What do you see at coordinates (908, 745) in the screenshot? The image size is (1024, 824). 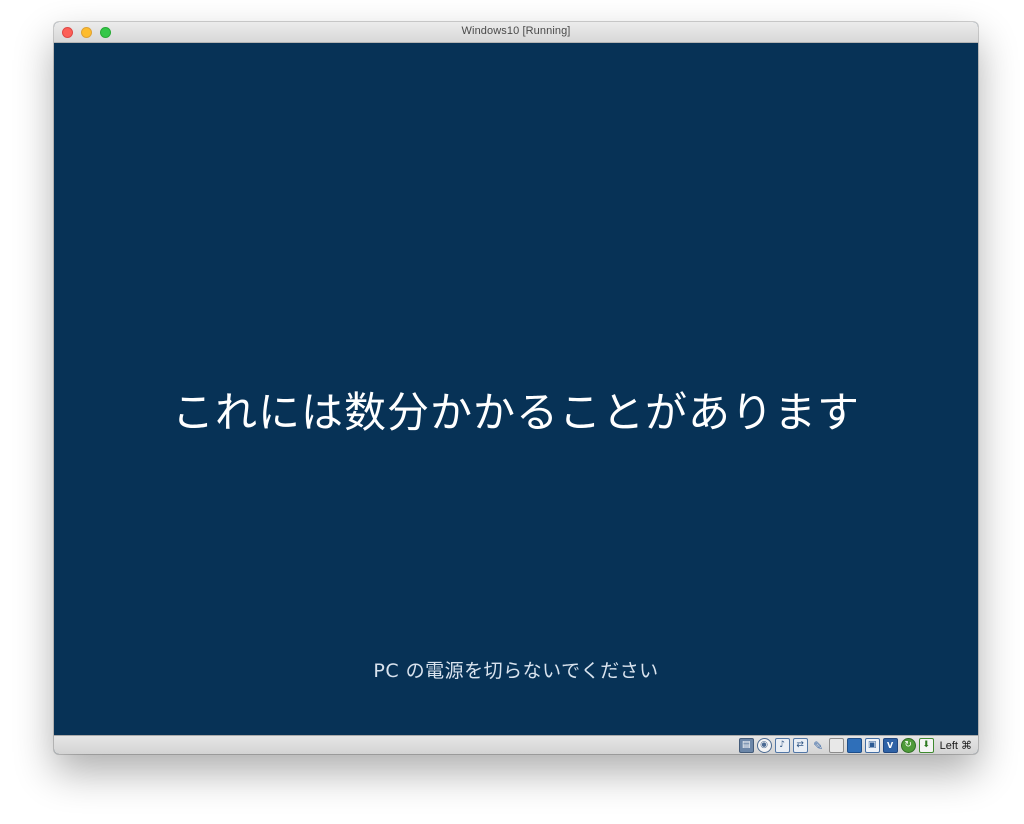 I see `mouse-integration-icon: ↻` at bounding box center [908, 745].